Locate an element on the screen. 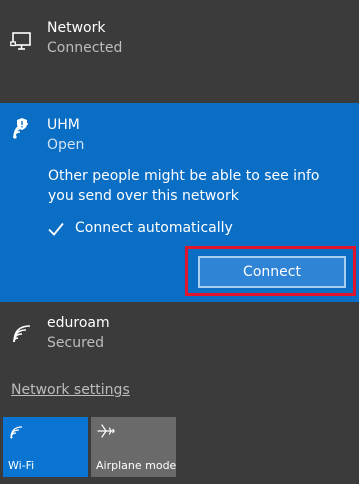 This screenshot has height=484, width=359. wifi-tile: Wi-Fi is located at coordinates (45, 447).